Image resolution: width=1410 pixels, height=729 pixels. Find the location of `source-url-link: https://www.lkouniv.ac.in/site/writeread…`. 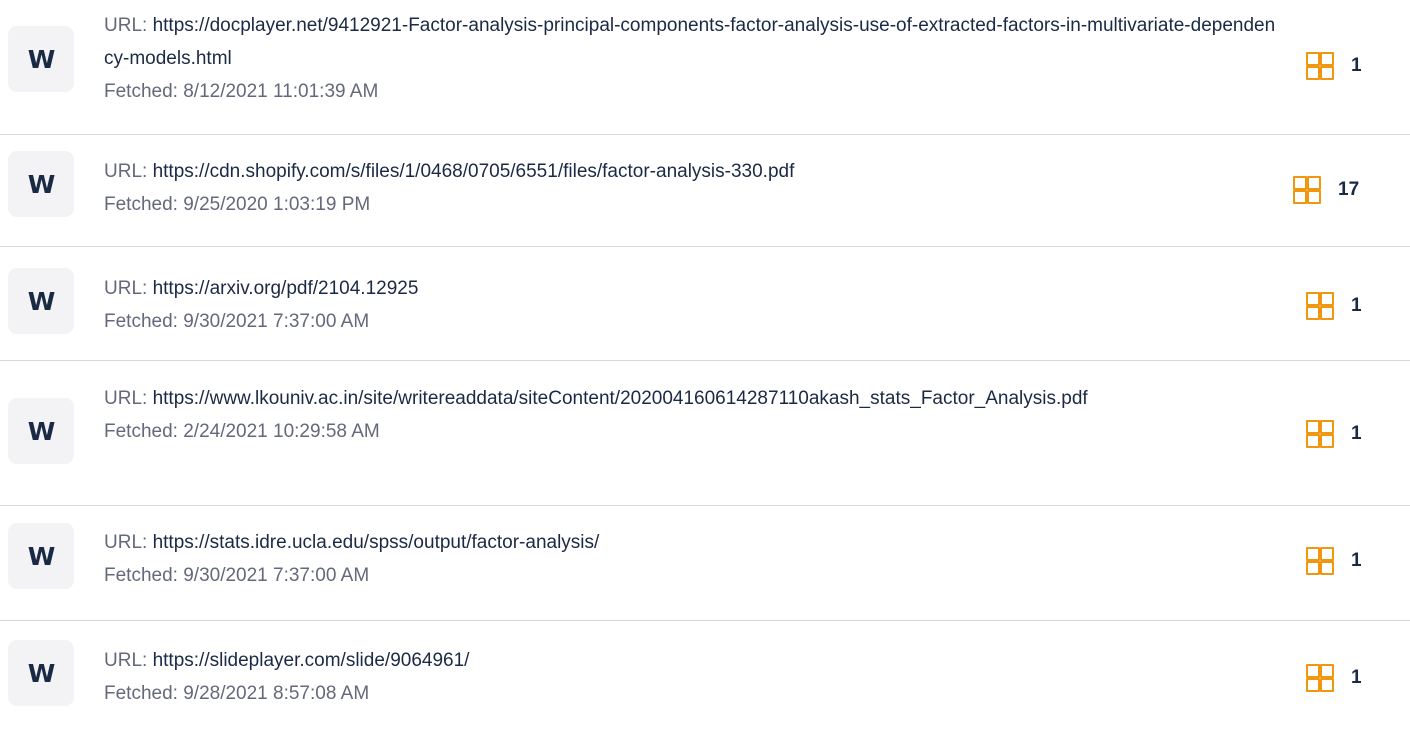

source-url-link: https://www.lkouniv.ac.in/site/writeread… is located at coordinates (620, 398).